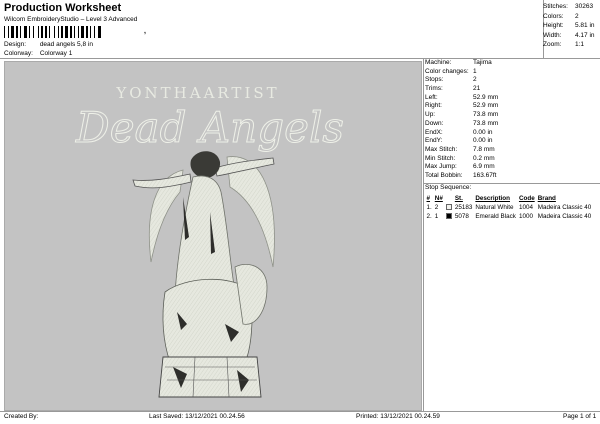  Describe the element at coordinates (448, 198) in the screenshot. I see `col-header-color` at that location.